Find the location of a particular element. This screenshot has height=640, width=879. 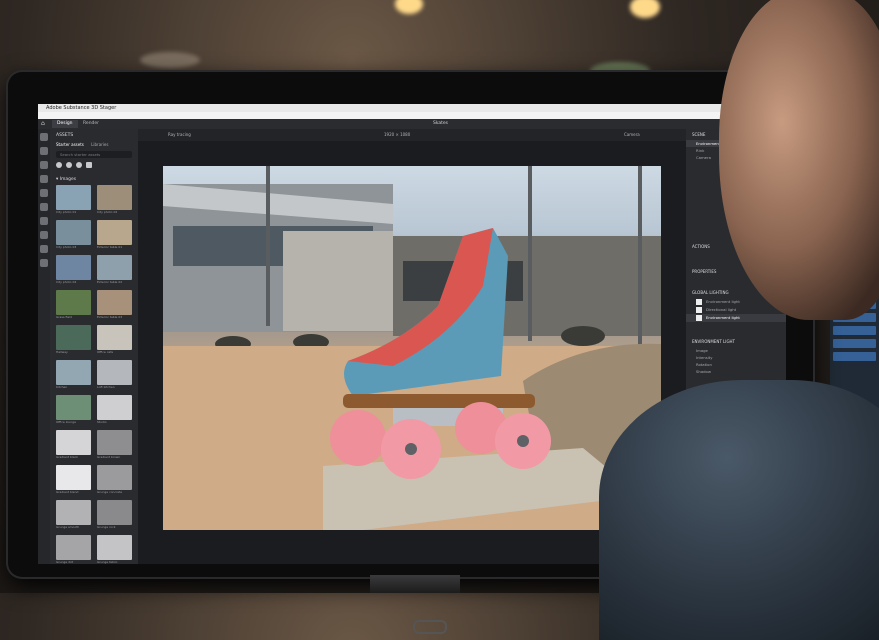

image-asset-thumbnail: City photo 04 is located at coordinates (73, 270).